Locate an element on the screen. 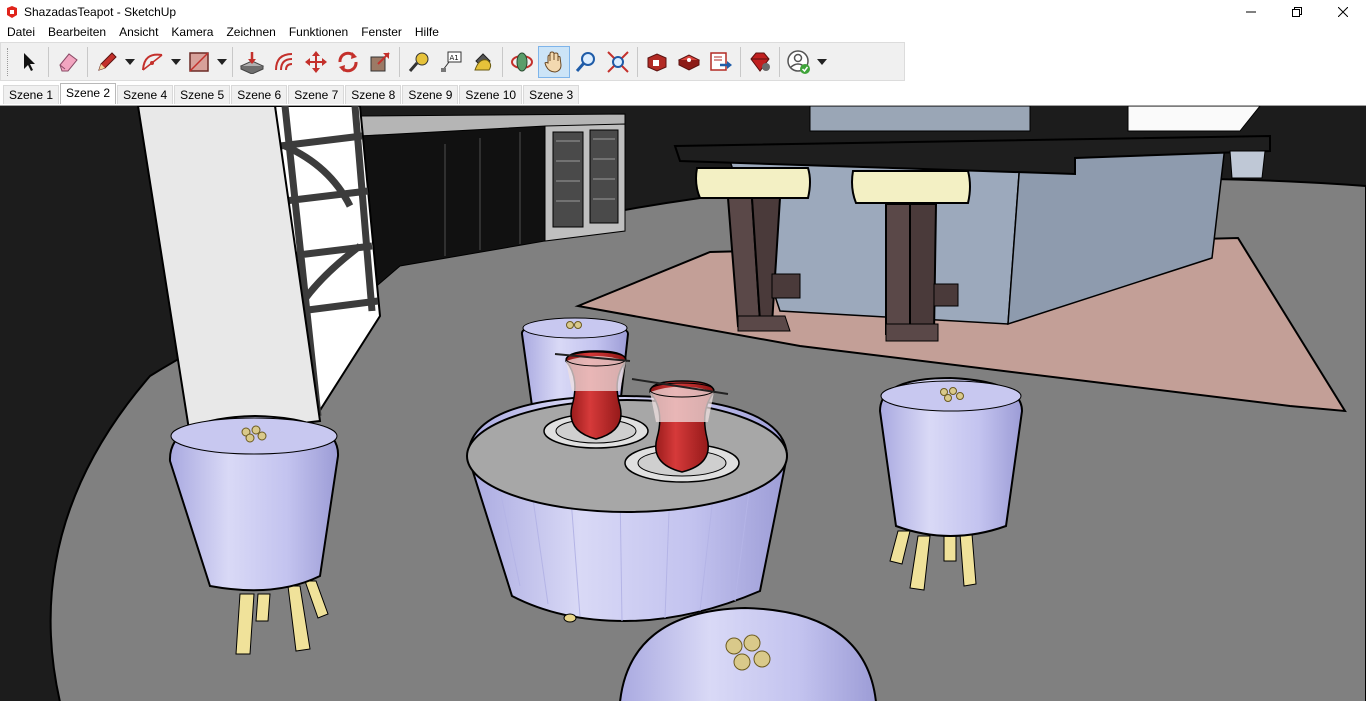 This screenshot has width=1366, height=701. zoom-extents-tool-button is located at coordinates (618, 62).